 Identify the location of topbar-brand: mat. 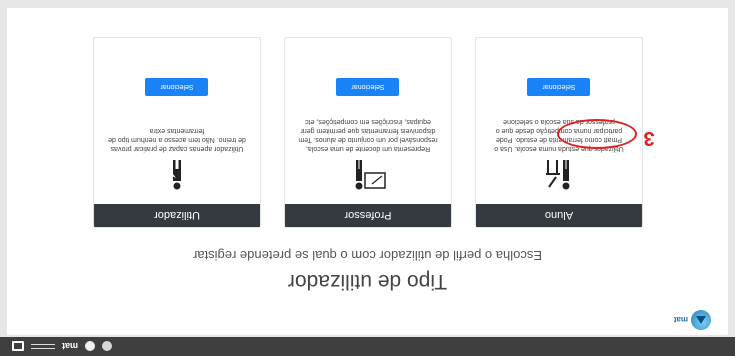
(70, 347).